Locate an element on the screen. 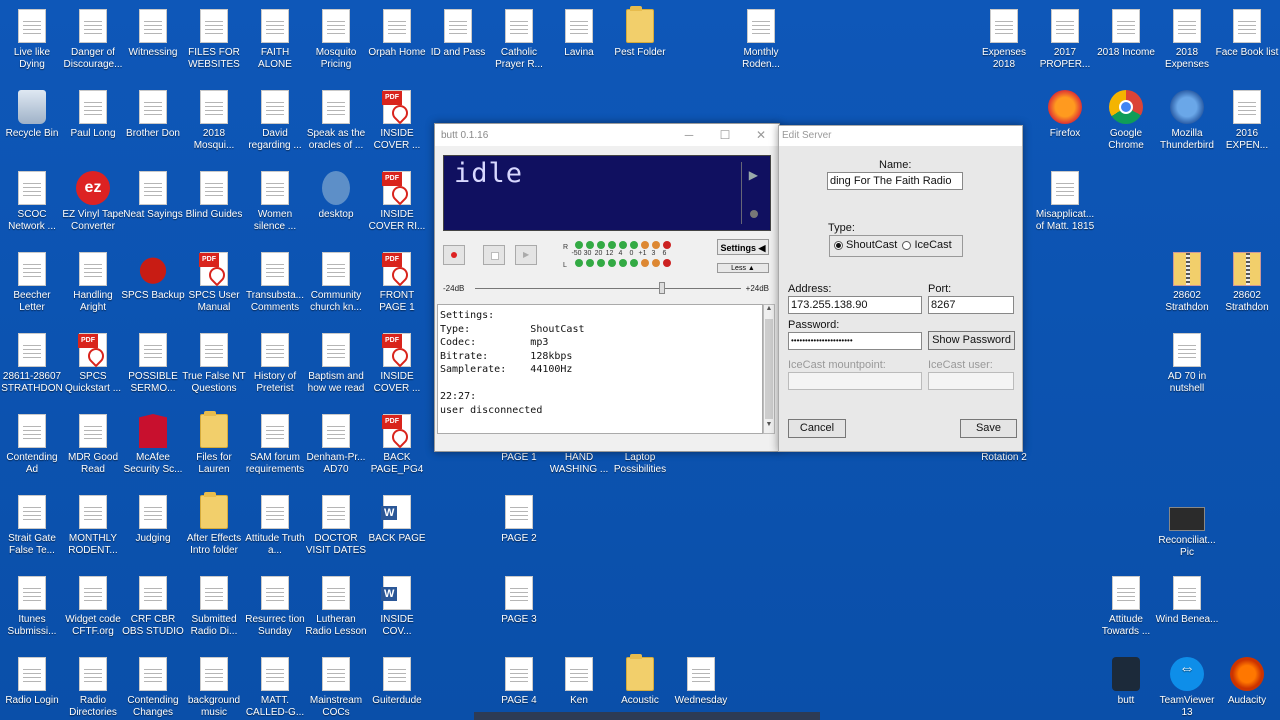 The height and width of the screenshot is (720, 1280). desktop-icon: Mosquito Pricing is located at coordinates (336, 40).